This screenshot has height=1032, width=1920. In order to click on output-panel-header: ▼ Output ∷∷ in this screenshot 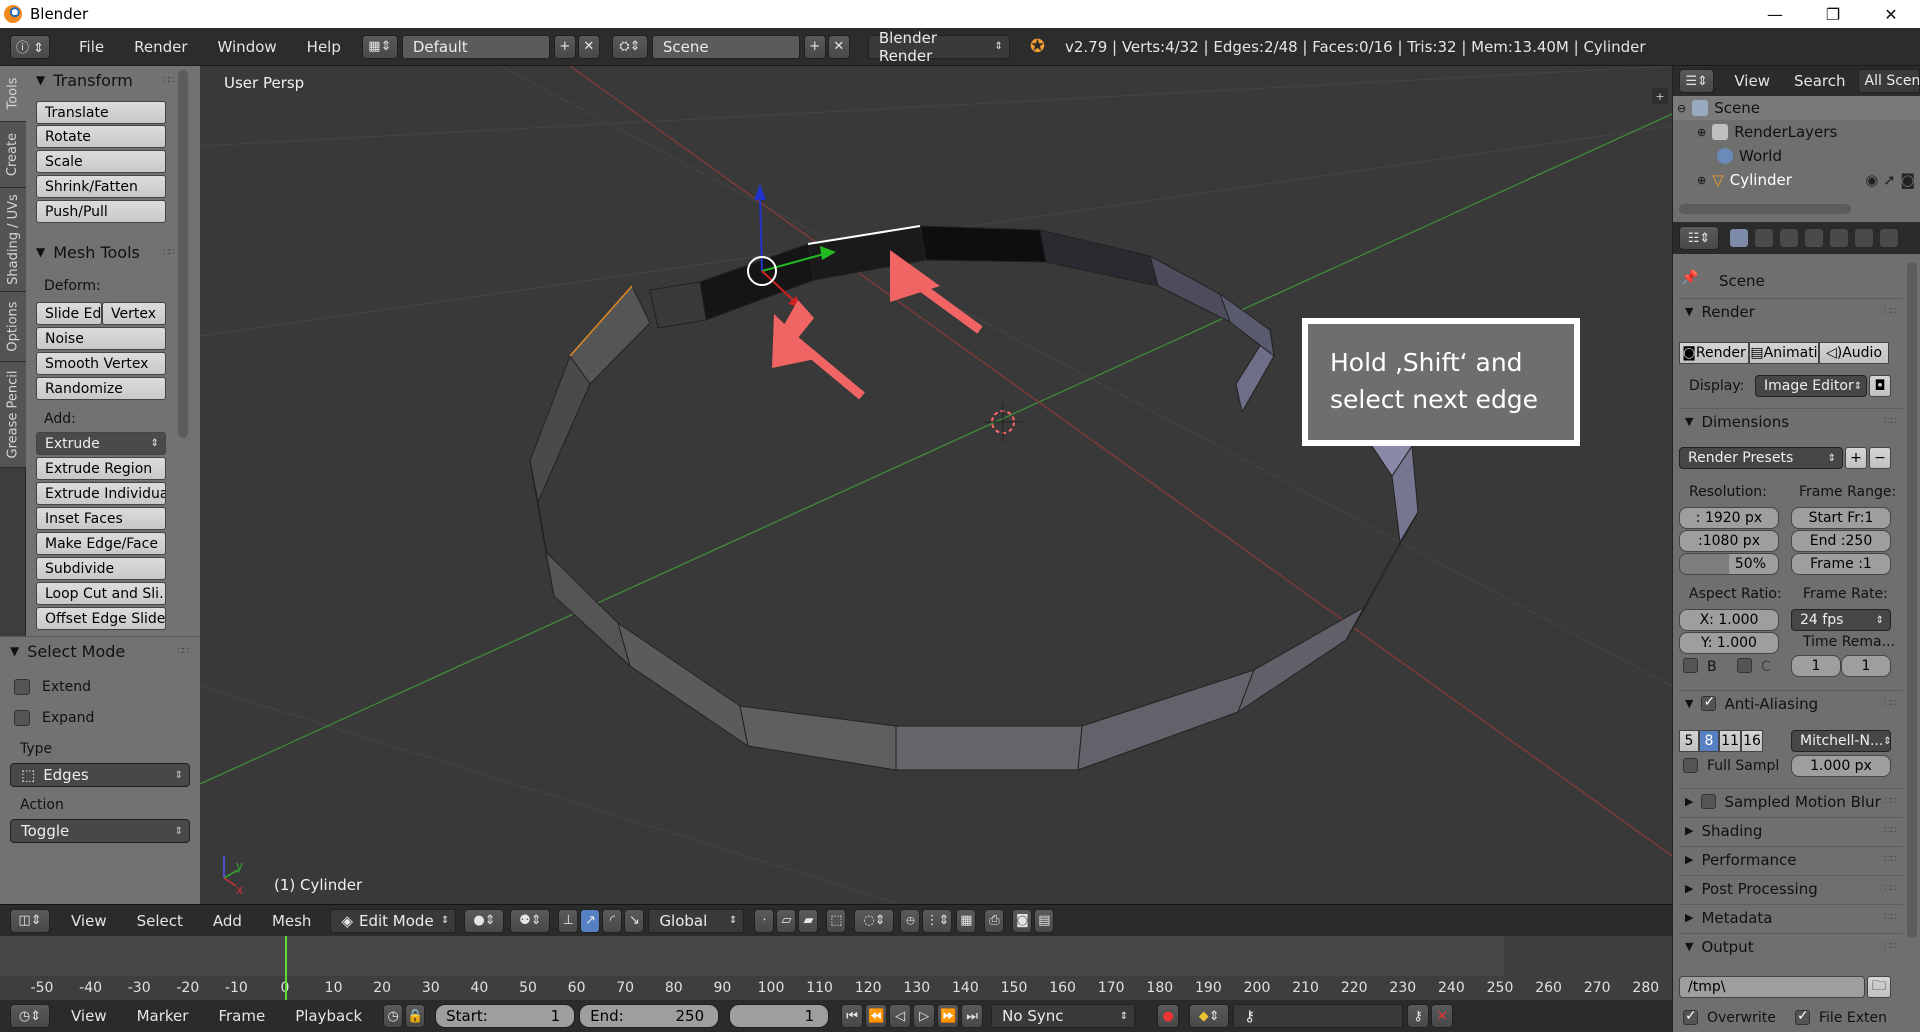, I will do `click(1791, 946)`.